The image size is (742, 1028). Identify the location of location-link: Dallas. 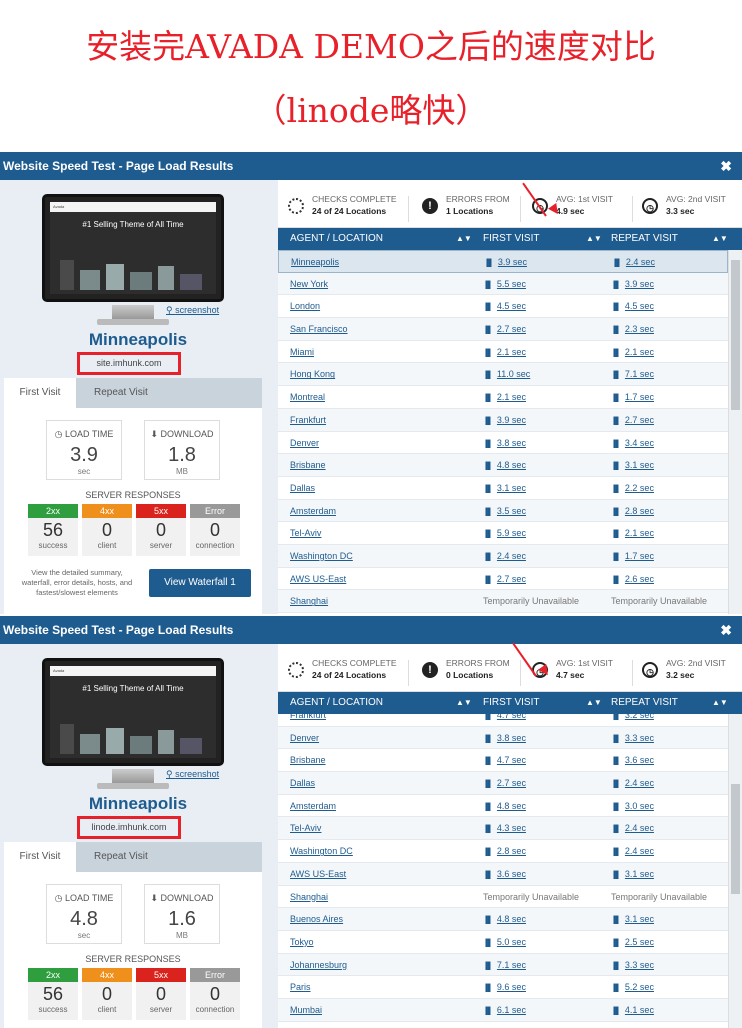
(302, 783).